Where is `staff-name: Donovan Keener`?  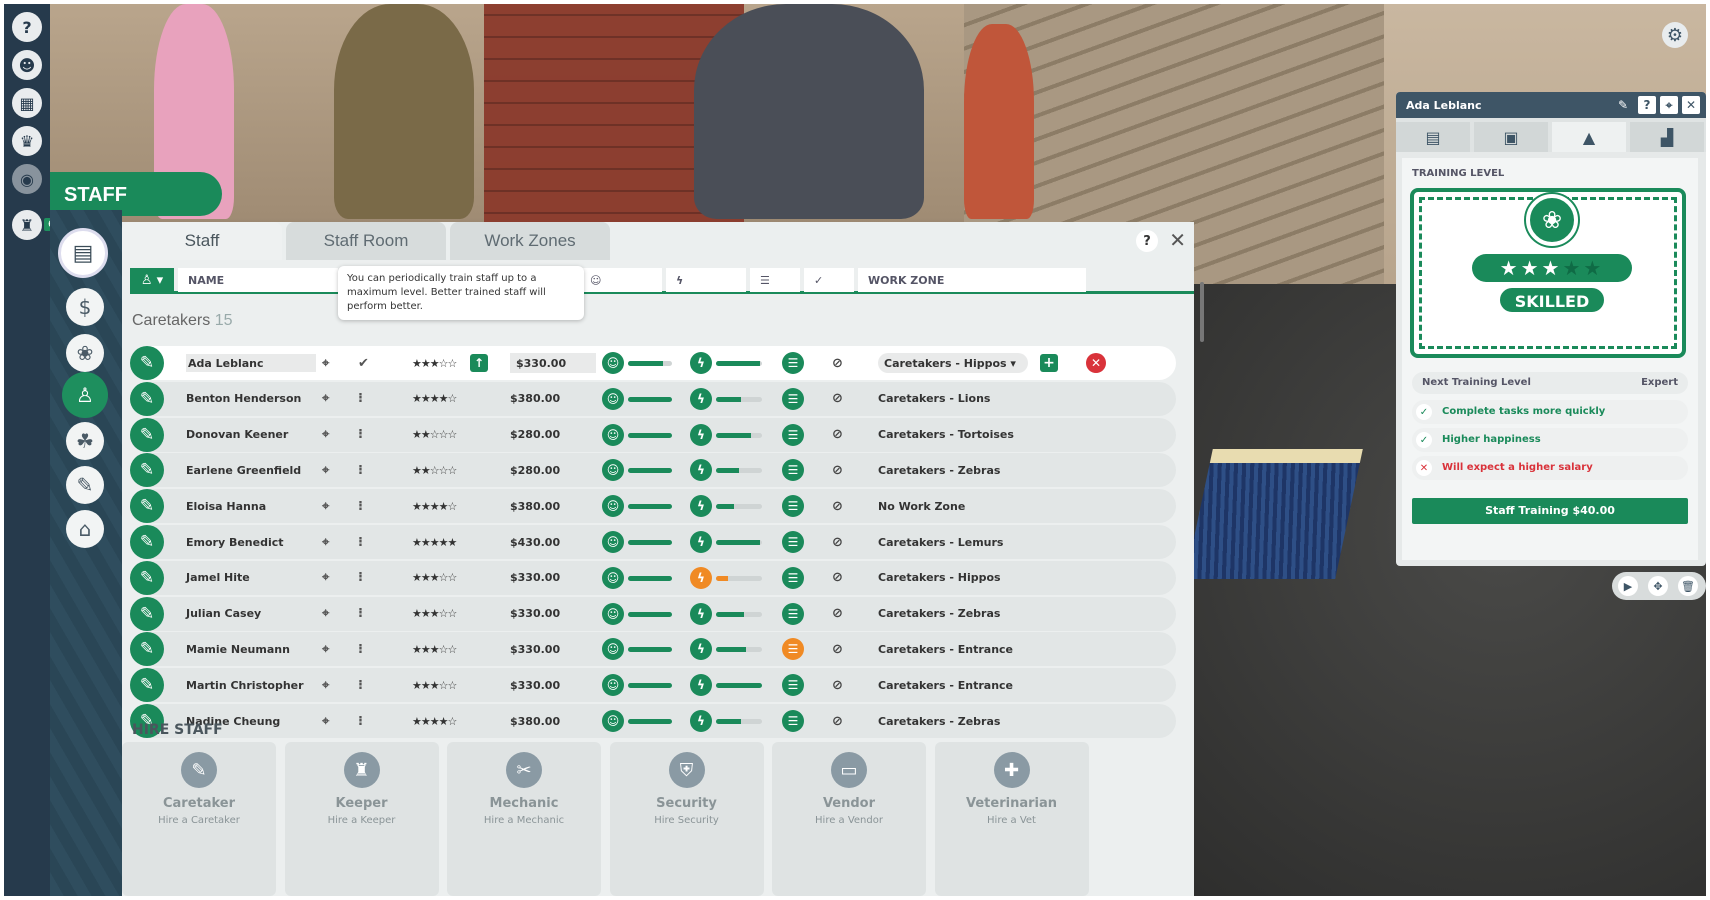 staff-name: Donovan Keener is located at coordinates (251, 435).